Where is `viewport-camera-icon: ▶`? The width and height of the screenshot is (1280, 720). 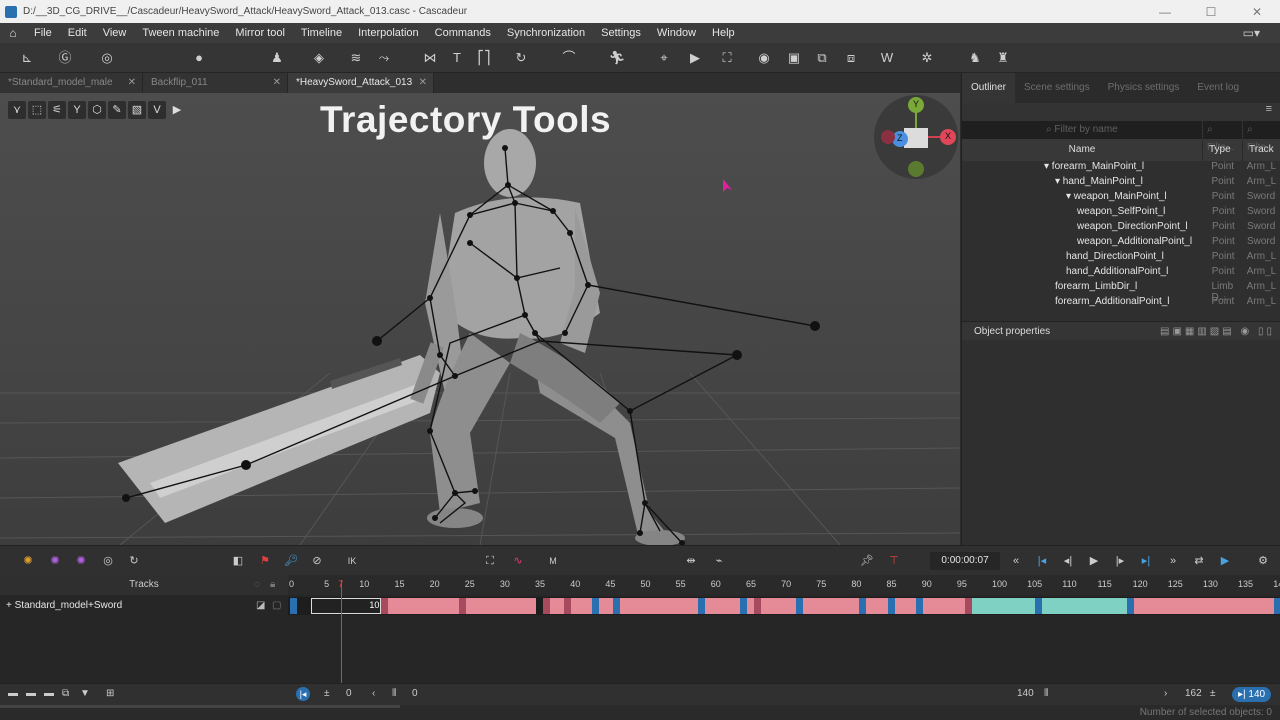
viewport-camera-icon: ▶ is located at coordinates (177, 110).